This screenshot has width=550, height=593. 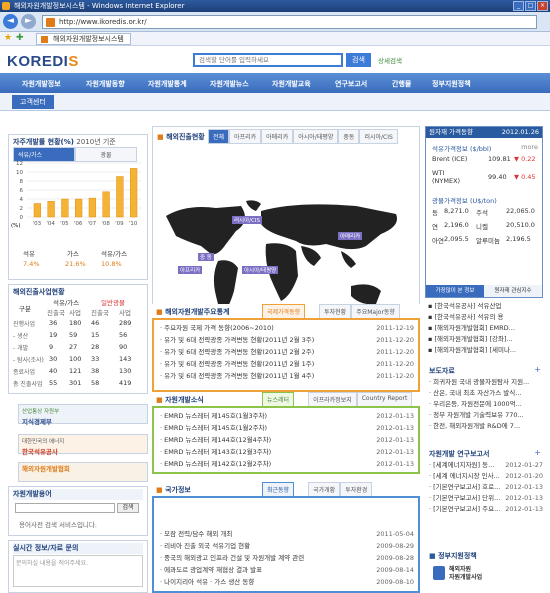 What do you see at coordinates (537, 369) in the screenshot?
I see `reports-more-icon: +` at bounding box center [537, 369].